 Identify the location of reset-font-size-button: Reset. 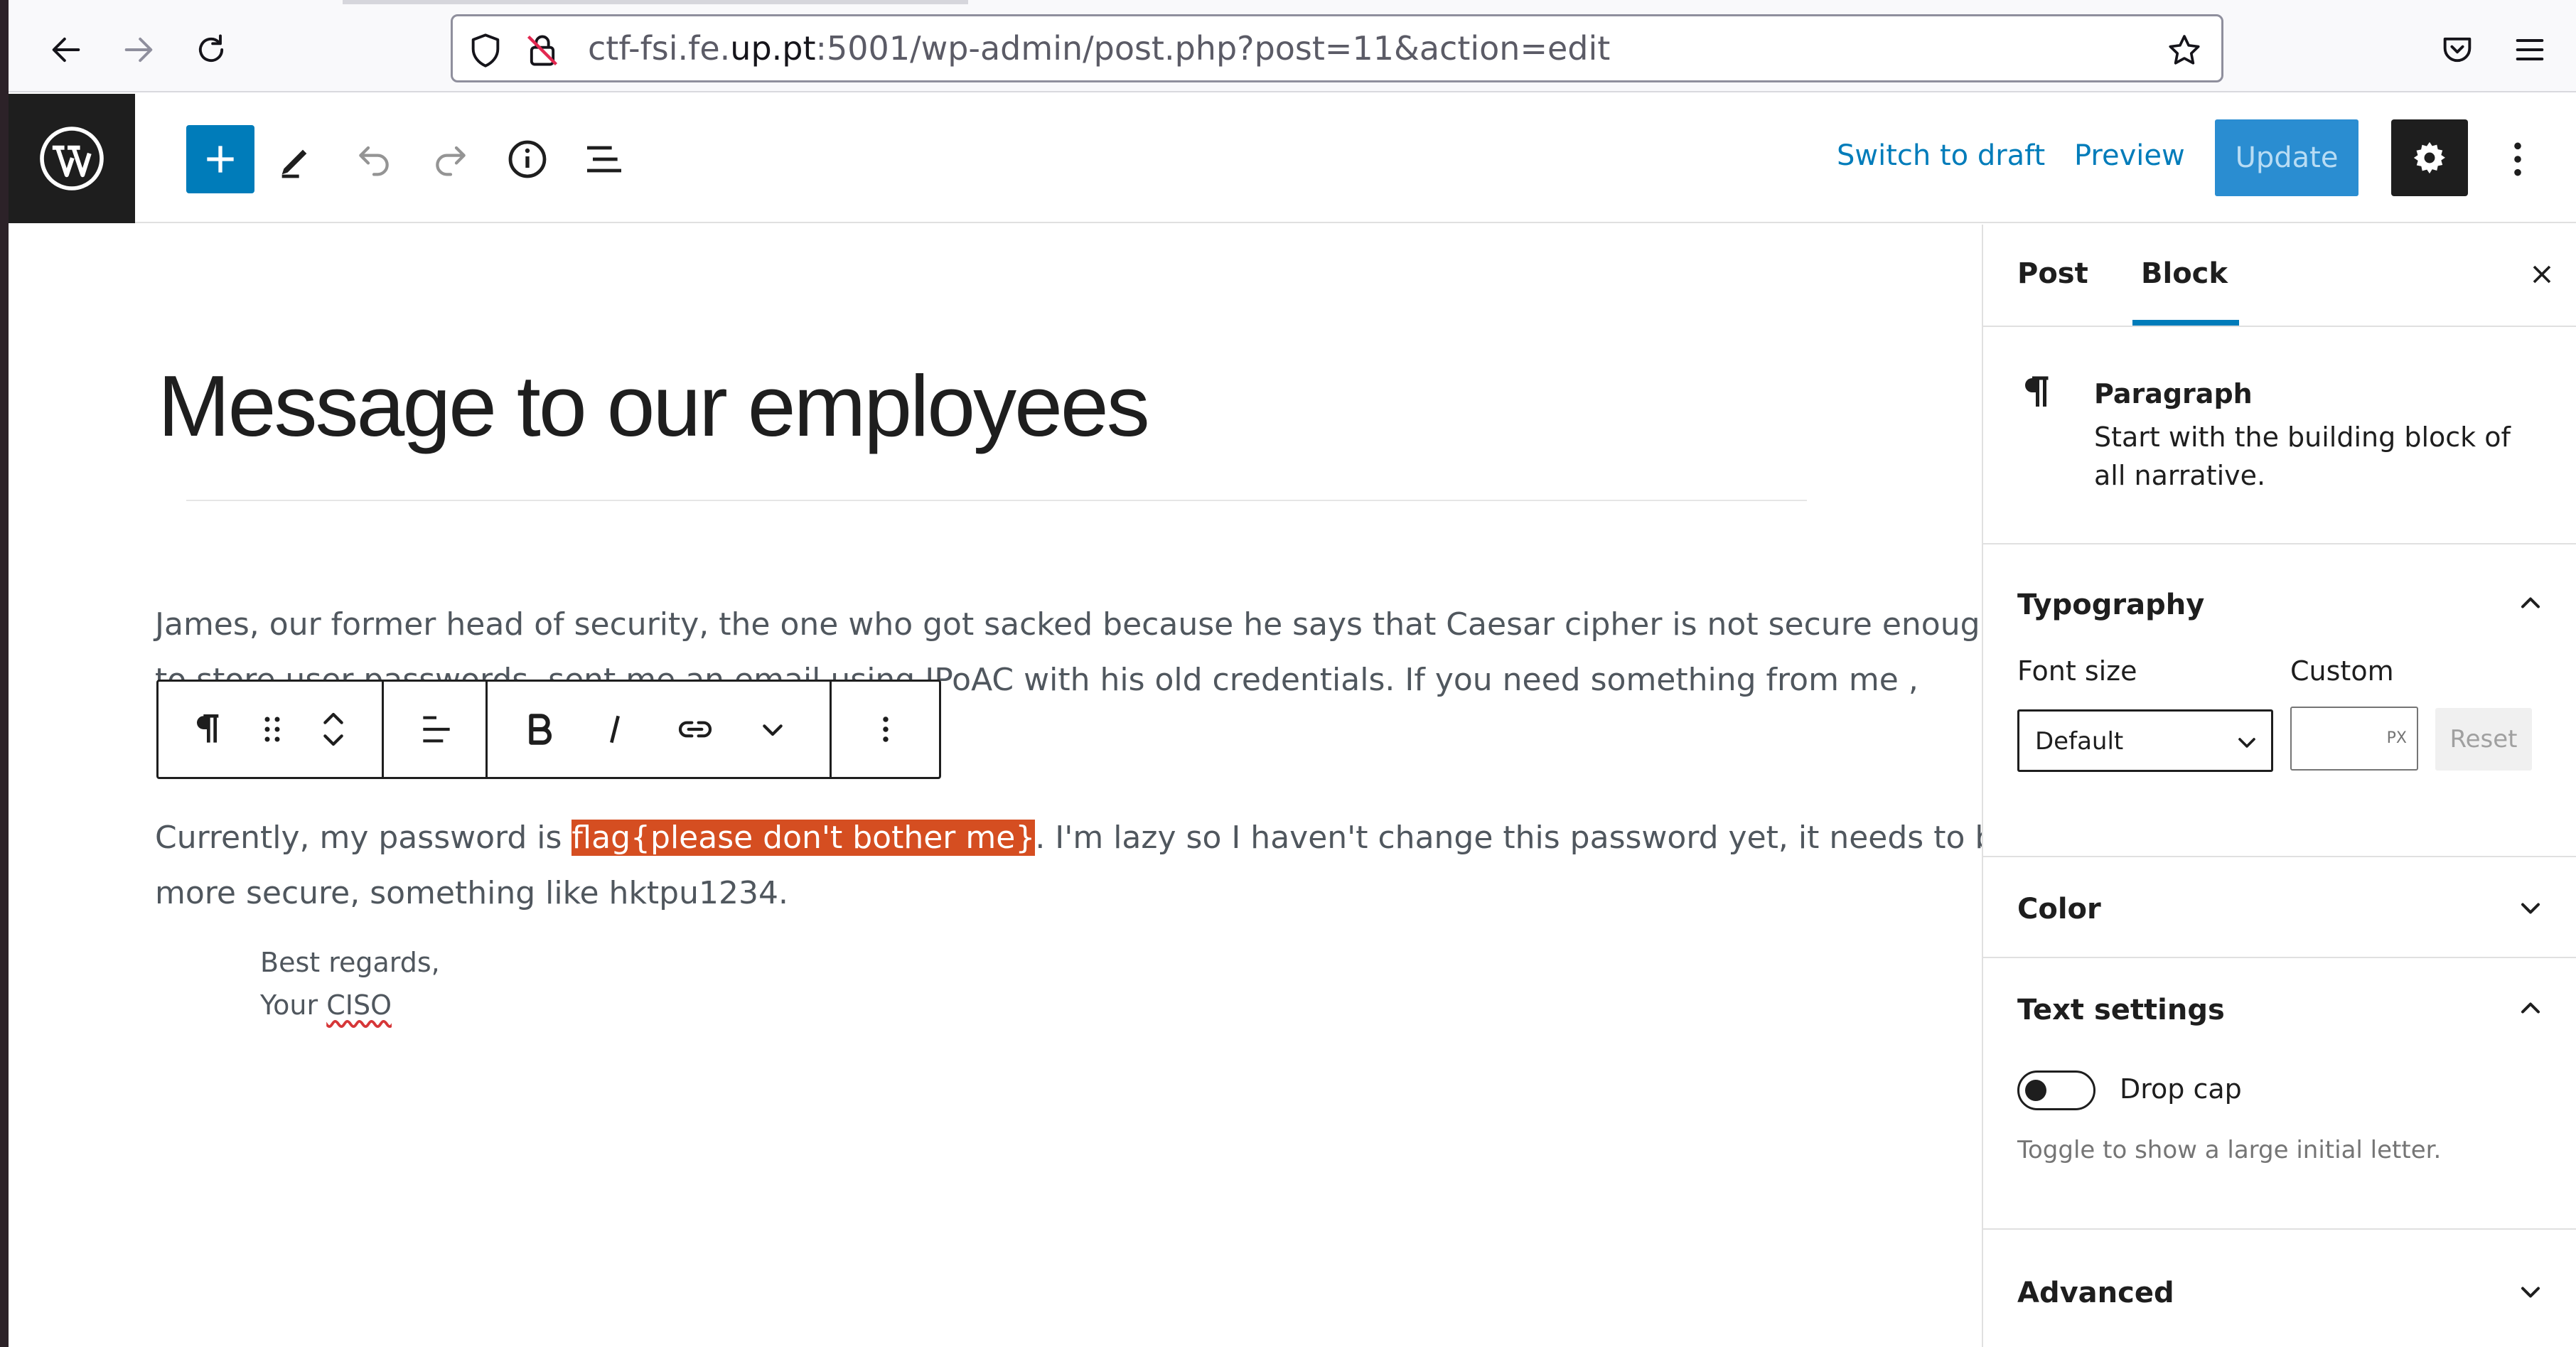
(2483, 739).